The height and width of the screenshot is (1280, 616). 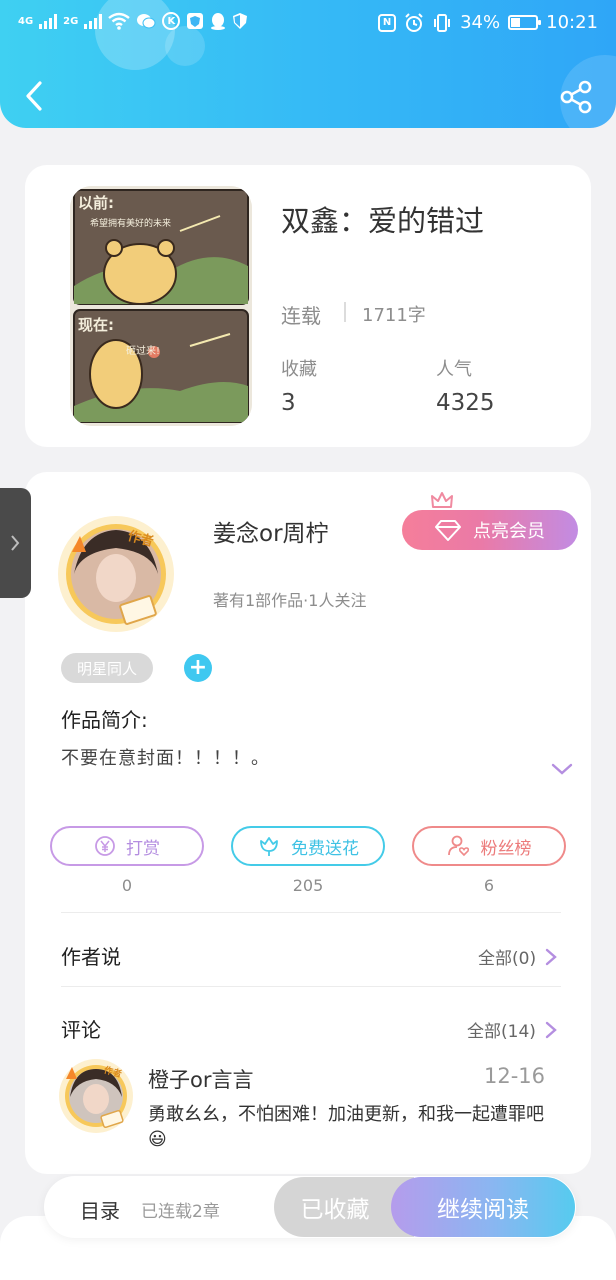 I want to click on chapter-count: 已连载2章, so click(x=180, y=1212).